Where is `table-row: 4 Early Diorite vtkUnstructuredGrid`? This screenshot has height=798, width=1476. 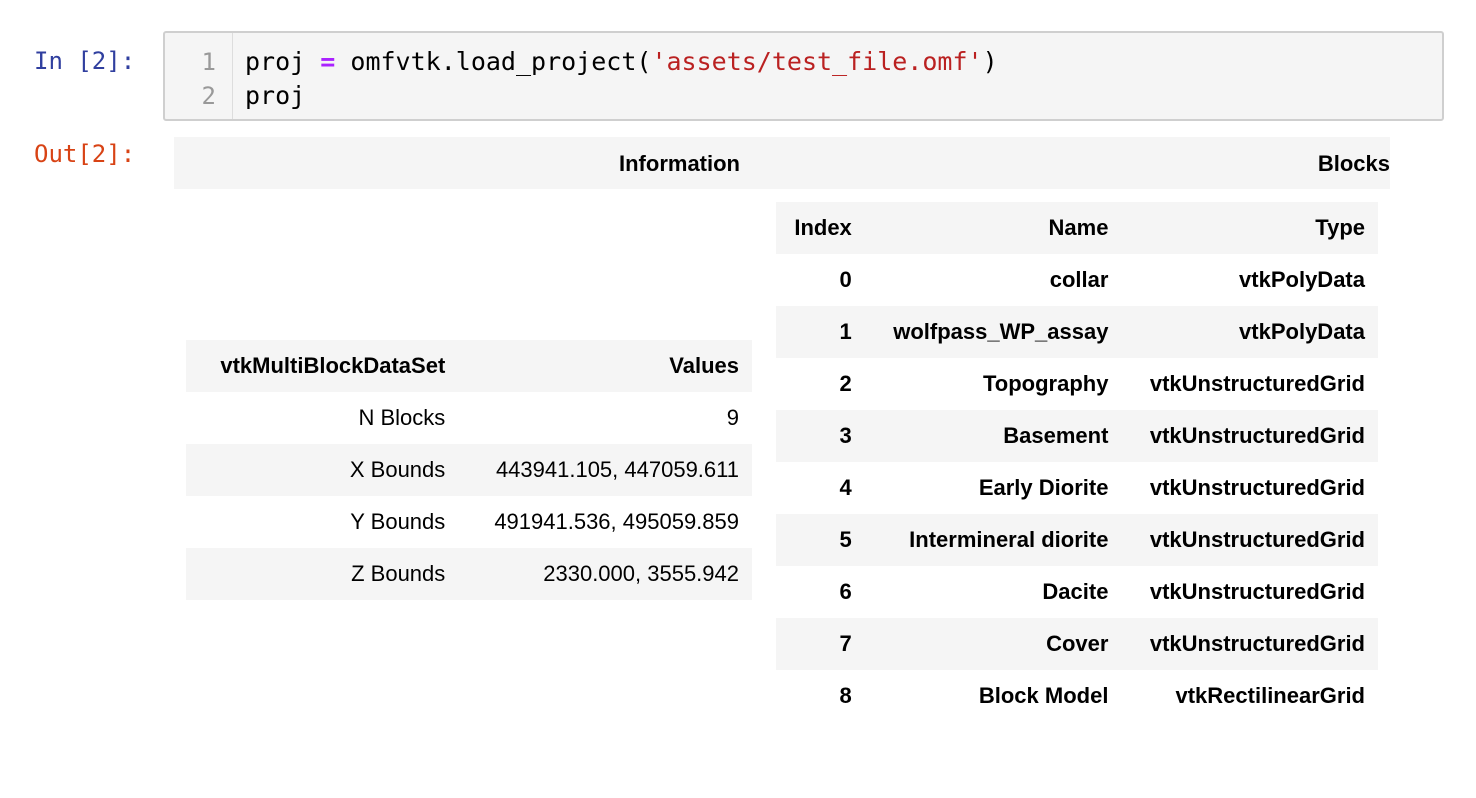
table-row: 4 Early Diorite vtkUnstructuredGrid is located at coordinates (1077, 488).